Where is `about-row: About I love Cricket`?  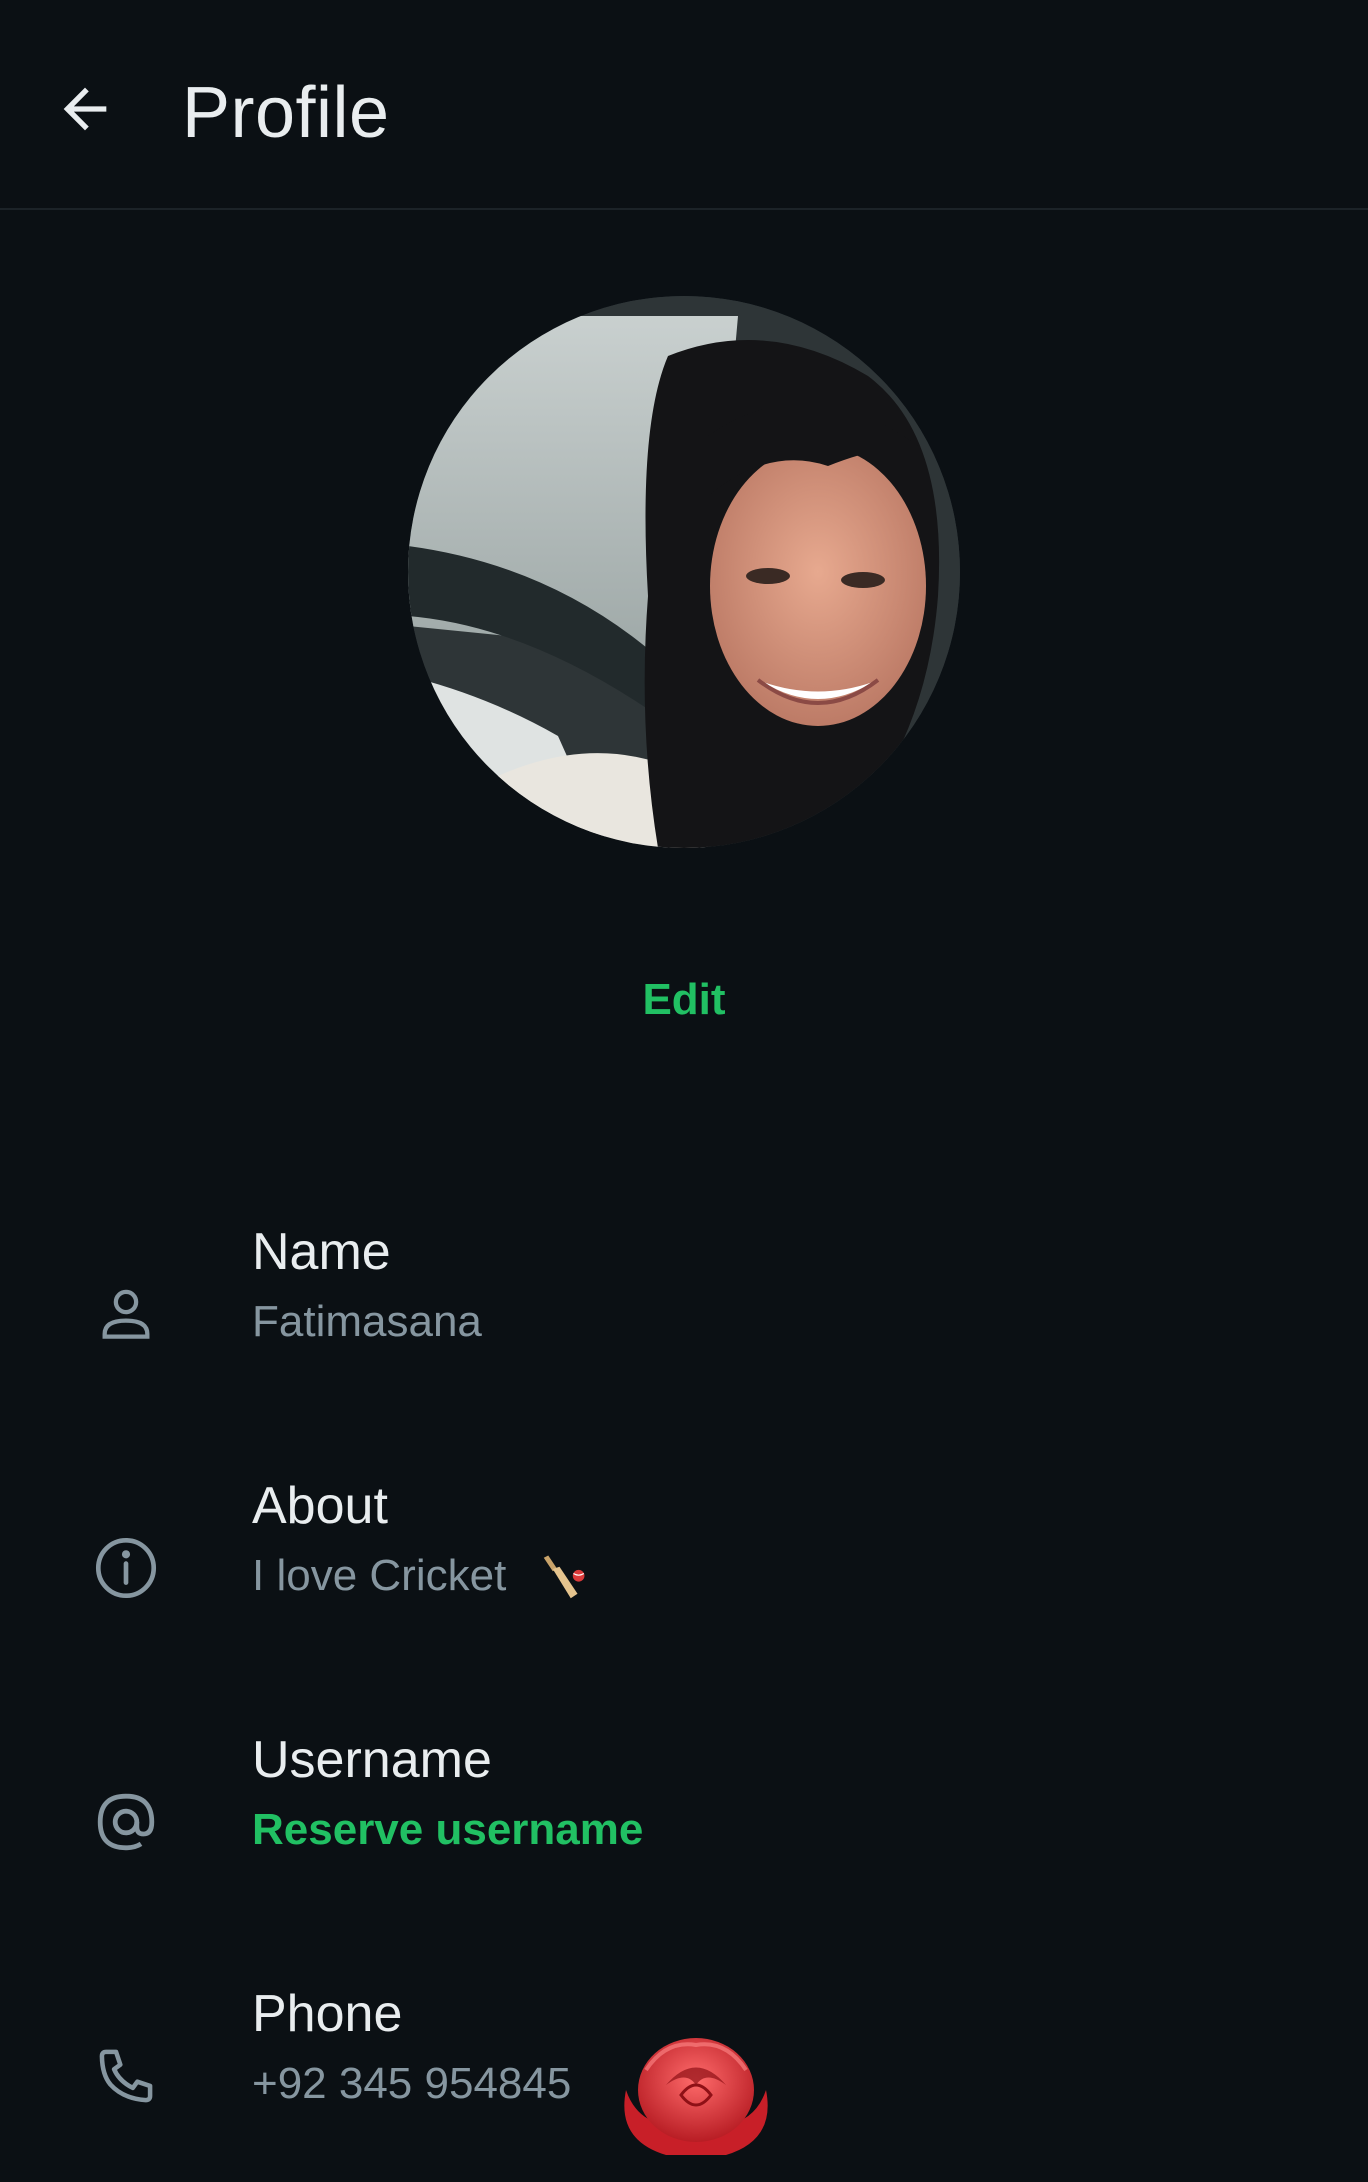
about-row: About I love Cricket is located at coordinates (684, 1574).